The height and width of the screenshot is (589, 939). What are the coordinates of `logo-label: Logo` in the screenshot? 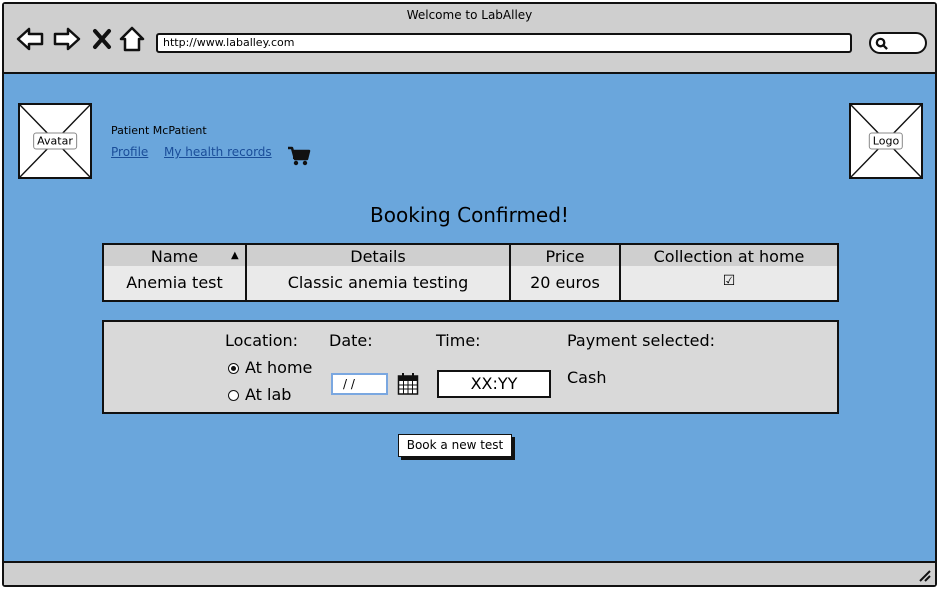 It's located at (886, 141).